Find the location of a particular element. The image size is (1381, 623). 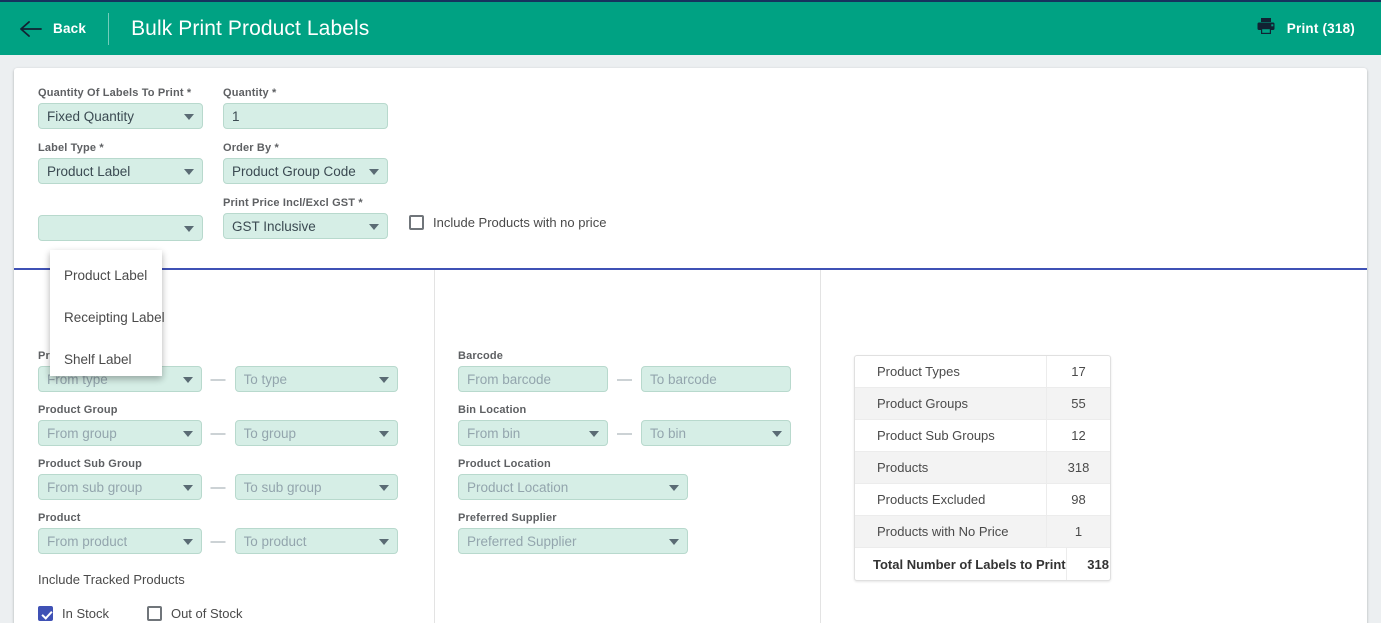

product-sub-group-from-select: From sub group is located at coordinates (120, 487).